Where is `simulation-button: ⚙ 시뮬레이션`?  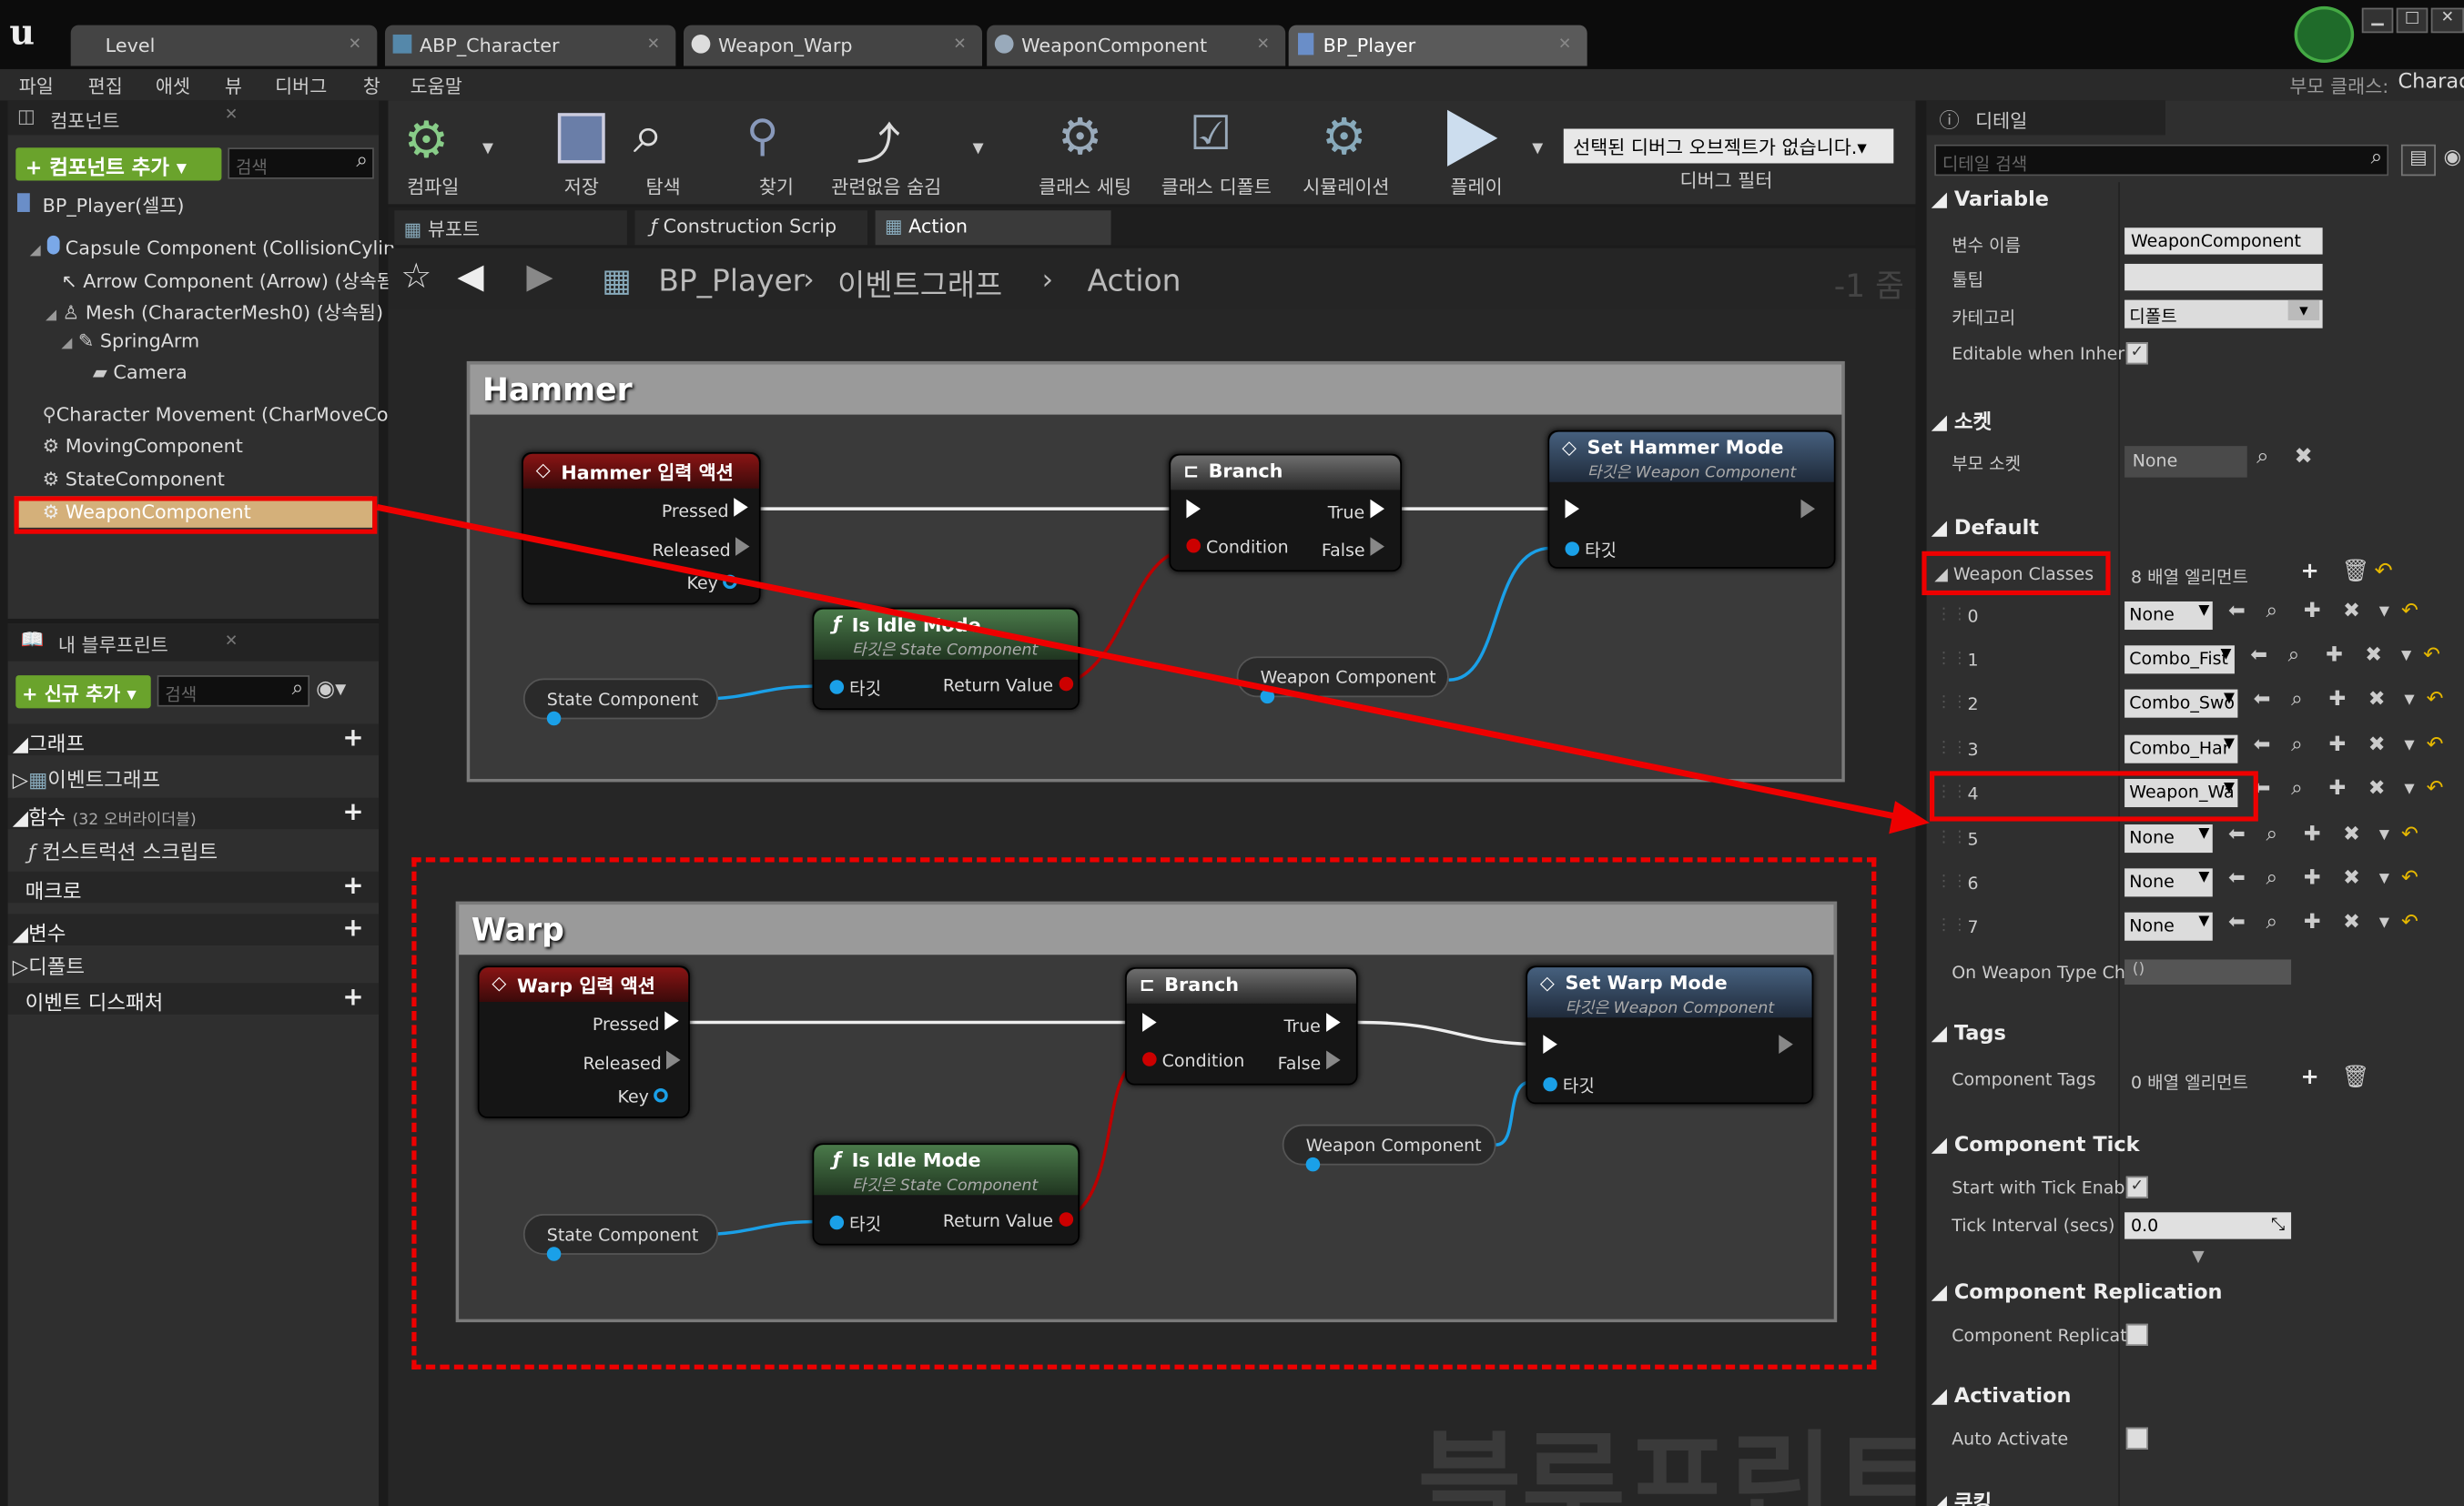
simulation-button: ⚙ 시뮬레이션 is located at coordinates (1355, 152).